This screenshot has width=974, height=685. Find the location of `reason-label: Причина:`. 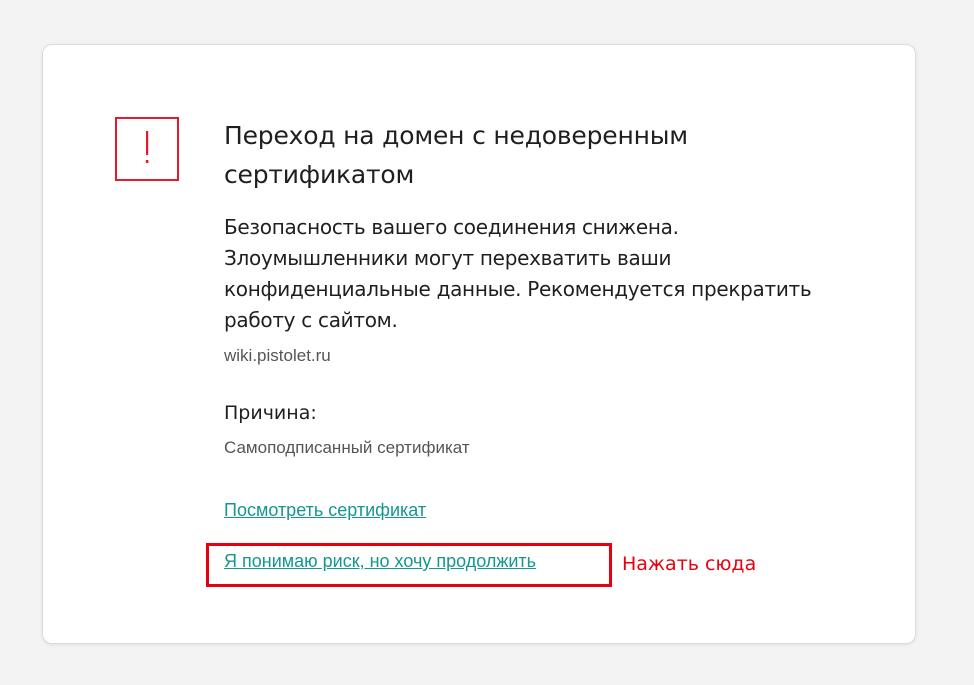

reason-label: Причина: is located at coordinates (270, 413).